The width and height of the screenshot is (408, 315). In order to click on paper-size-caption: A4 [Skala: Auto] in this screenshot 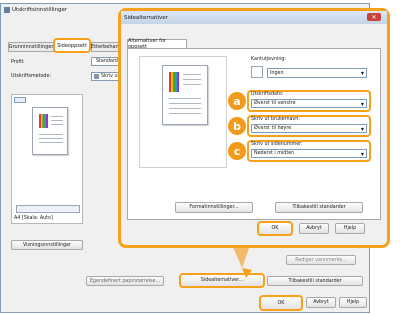, I will do `click(33, 218)`.